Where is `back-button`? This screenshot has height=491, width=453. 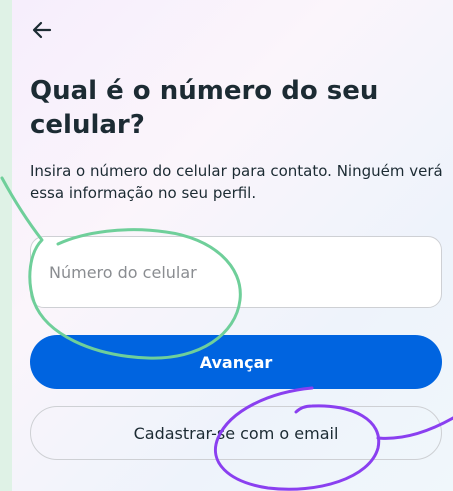
back-button is located at coordinates (42, 30).